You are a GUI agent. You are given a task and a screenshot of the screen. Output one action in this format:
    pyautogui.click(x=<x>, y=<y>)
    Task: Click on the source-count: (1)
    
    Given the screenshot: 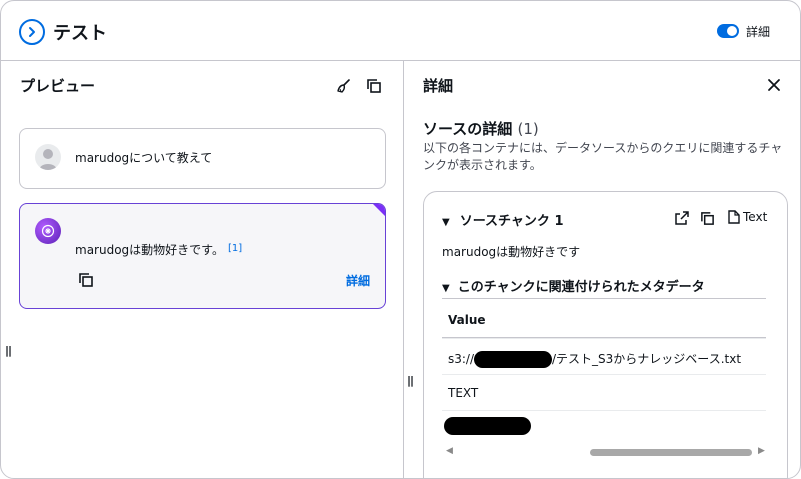 What is the action you would take?
    pyautogui.click(x=528, y=129)
    